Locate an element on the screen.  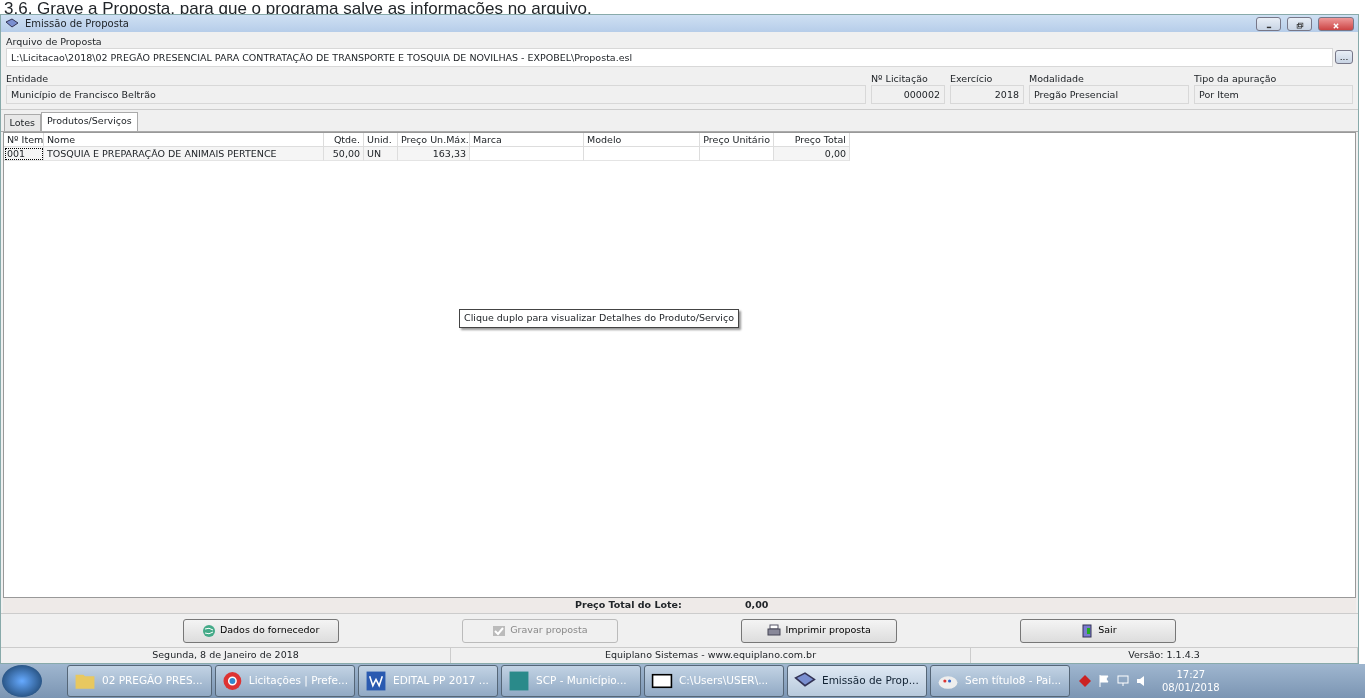
action-button: Sair is located at coordinates (1098, 630).